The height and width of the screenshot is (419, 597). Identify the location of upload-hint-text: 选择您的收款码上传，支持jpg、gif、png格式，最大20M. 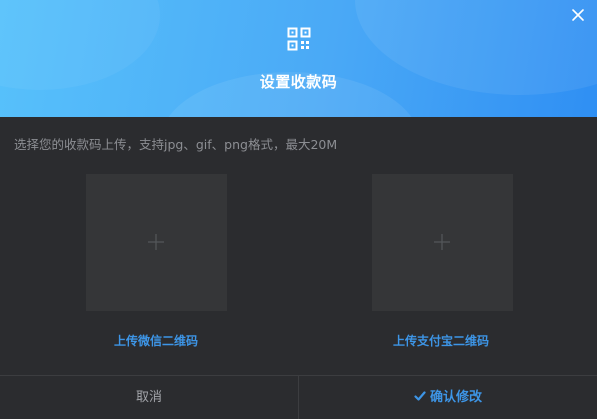
(176, 144).